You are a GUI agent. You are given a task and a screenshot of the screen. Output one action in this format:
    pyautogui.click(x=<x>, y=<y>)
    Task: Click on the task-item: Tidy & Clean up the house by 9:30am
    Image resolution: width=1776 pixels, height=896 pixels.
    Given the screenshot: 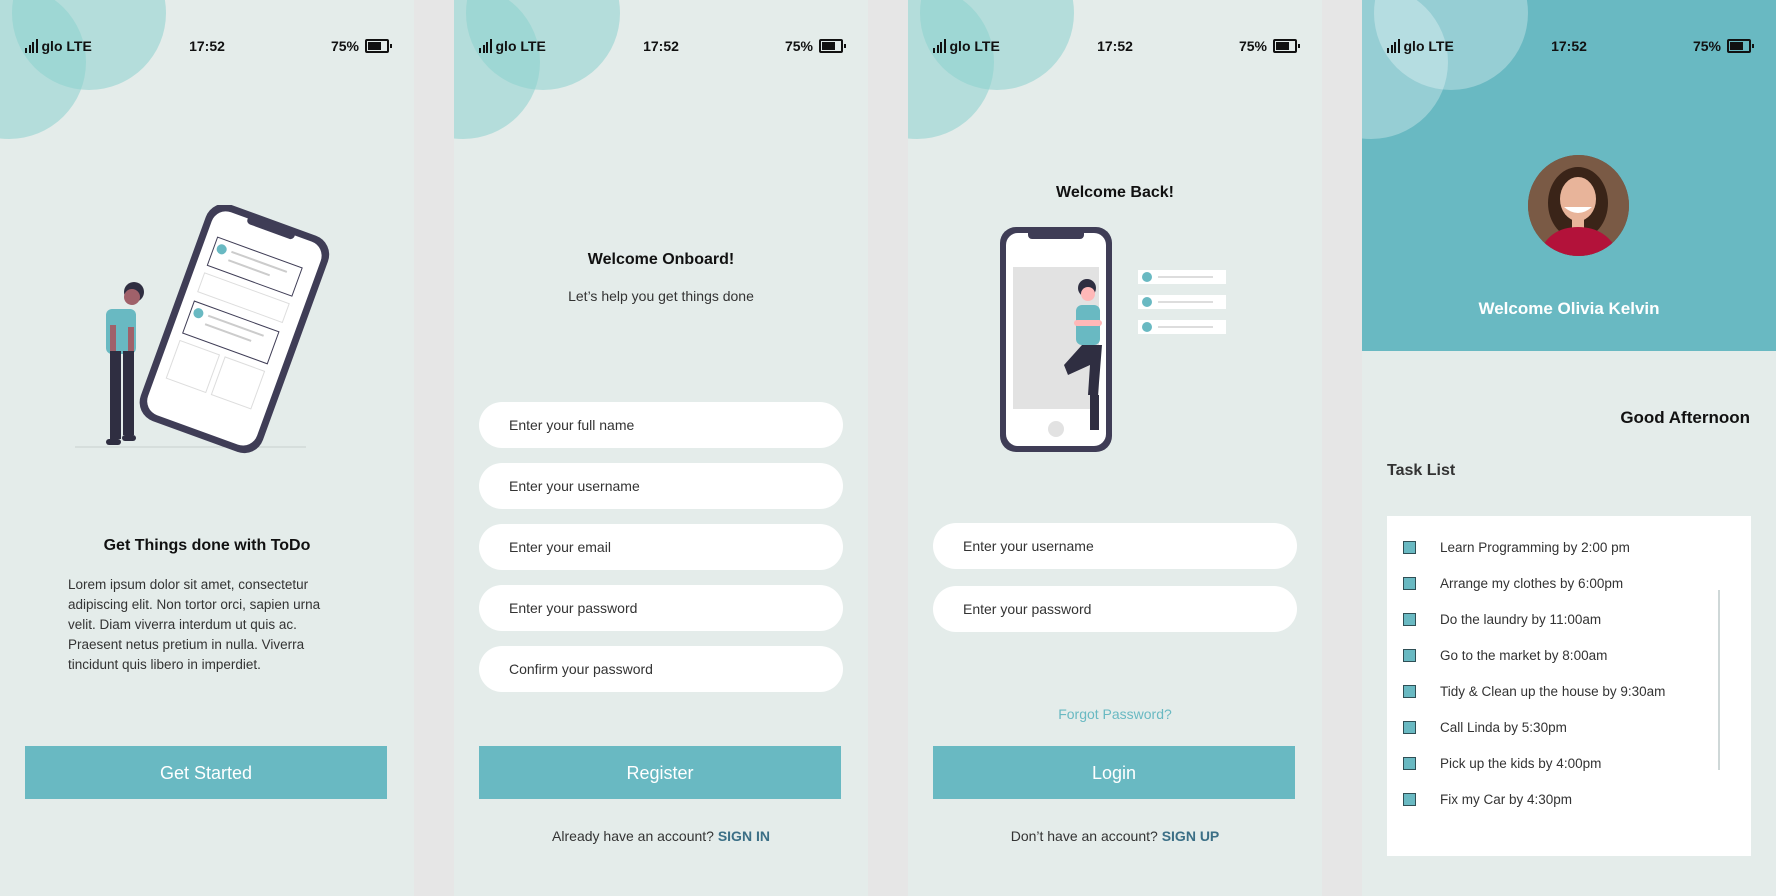 What is the action you would take?
    pyautogui.click(x=1534, y=691)
    